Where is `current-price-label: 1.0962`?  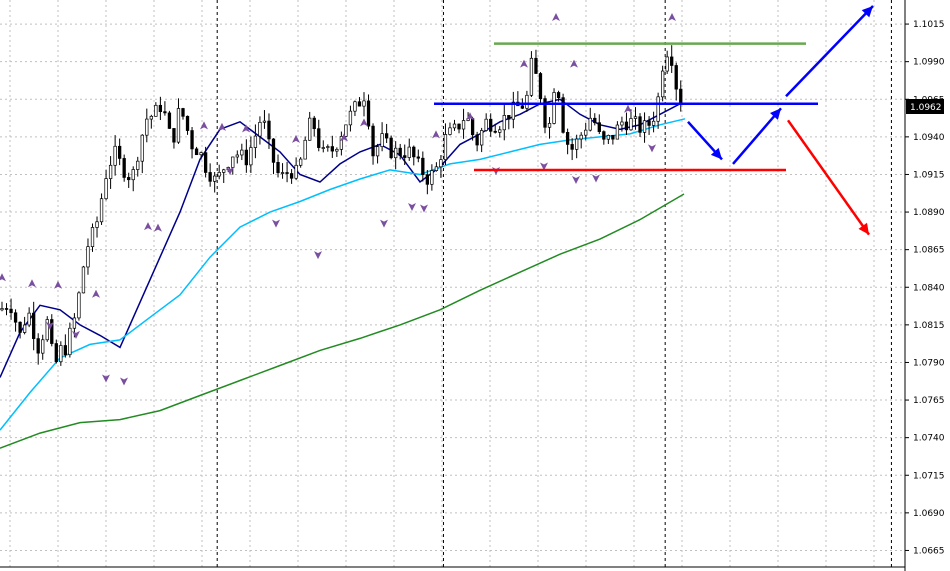
current-price-label: 1.0962 is located at coordinates (926, 108).